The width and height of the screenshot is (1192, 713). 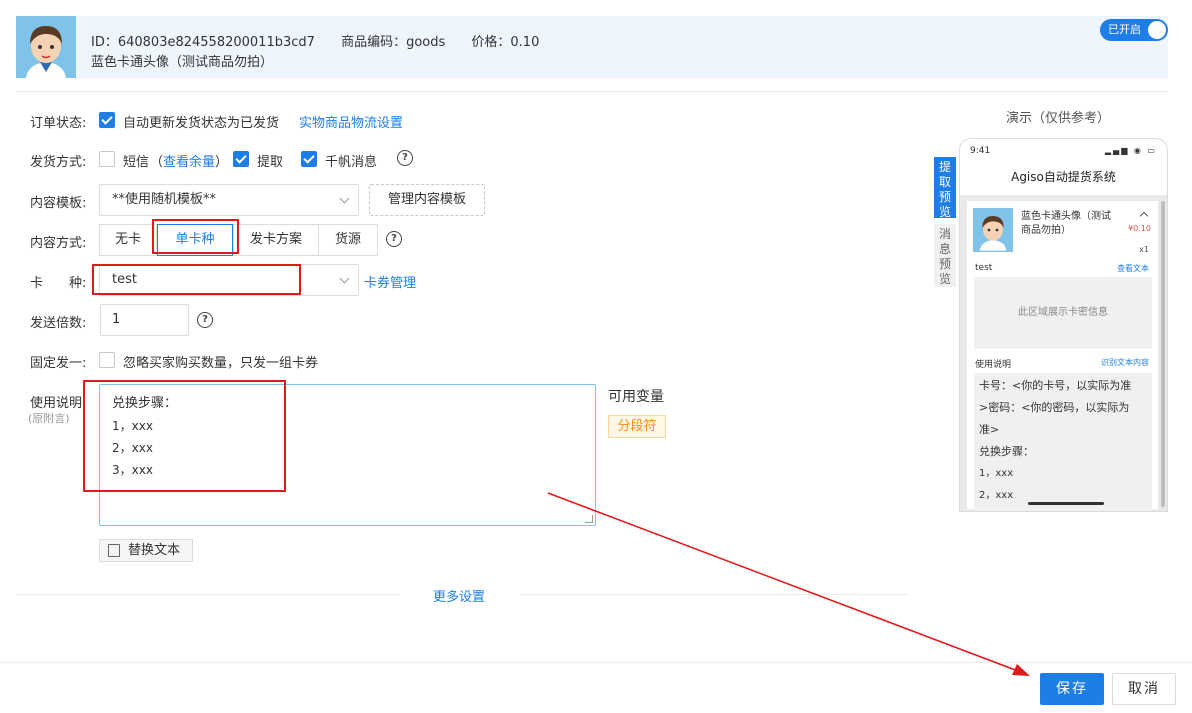 I want to click on sms-quota-wrap: （查看余量）, so click(x=189, y=162).